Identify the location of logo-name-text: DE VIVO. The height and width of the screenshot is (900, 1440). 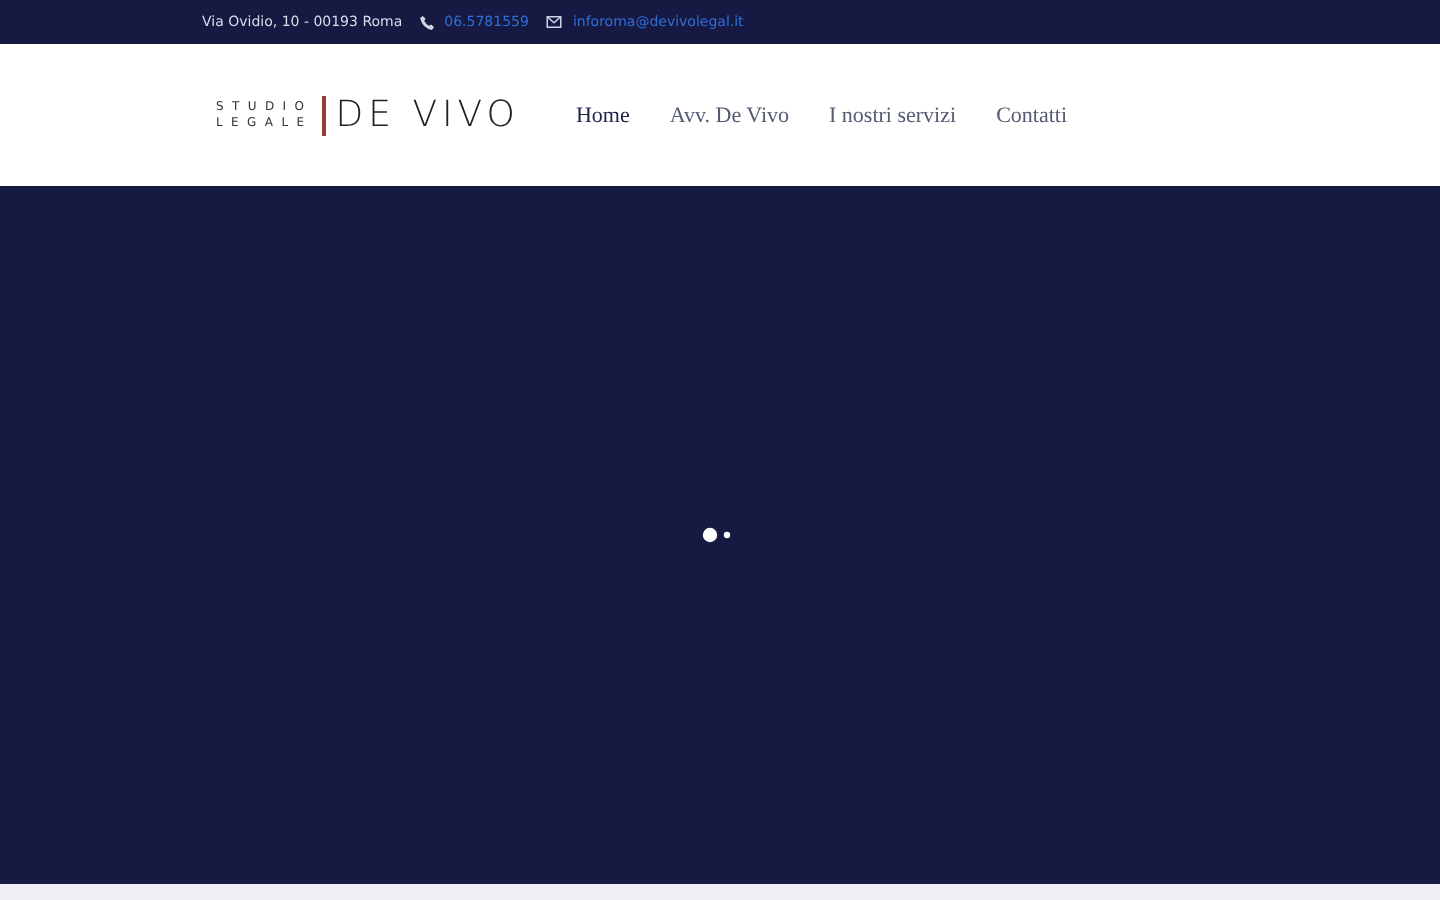
(427, 115).